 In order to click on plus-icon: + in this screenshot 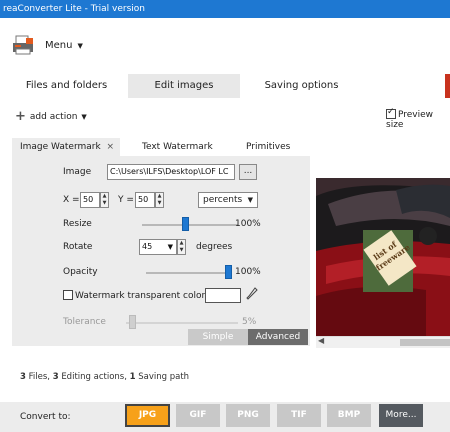, I will do `click(20, 116)`.